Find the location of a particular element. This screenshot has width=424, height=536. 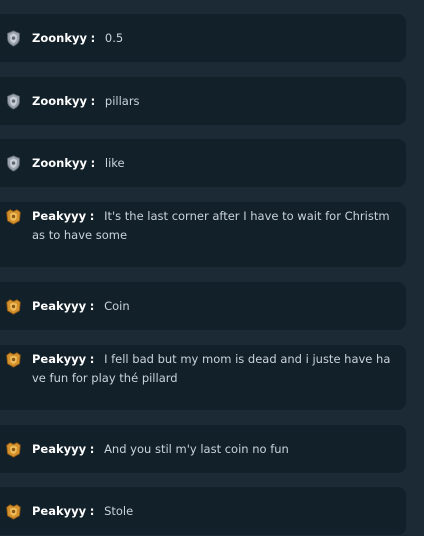

chat-message: Peakyyy : Coin is located at coordinates (203, 306).